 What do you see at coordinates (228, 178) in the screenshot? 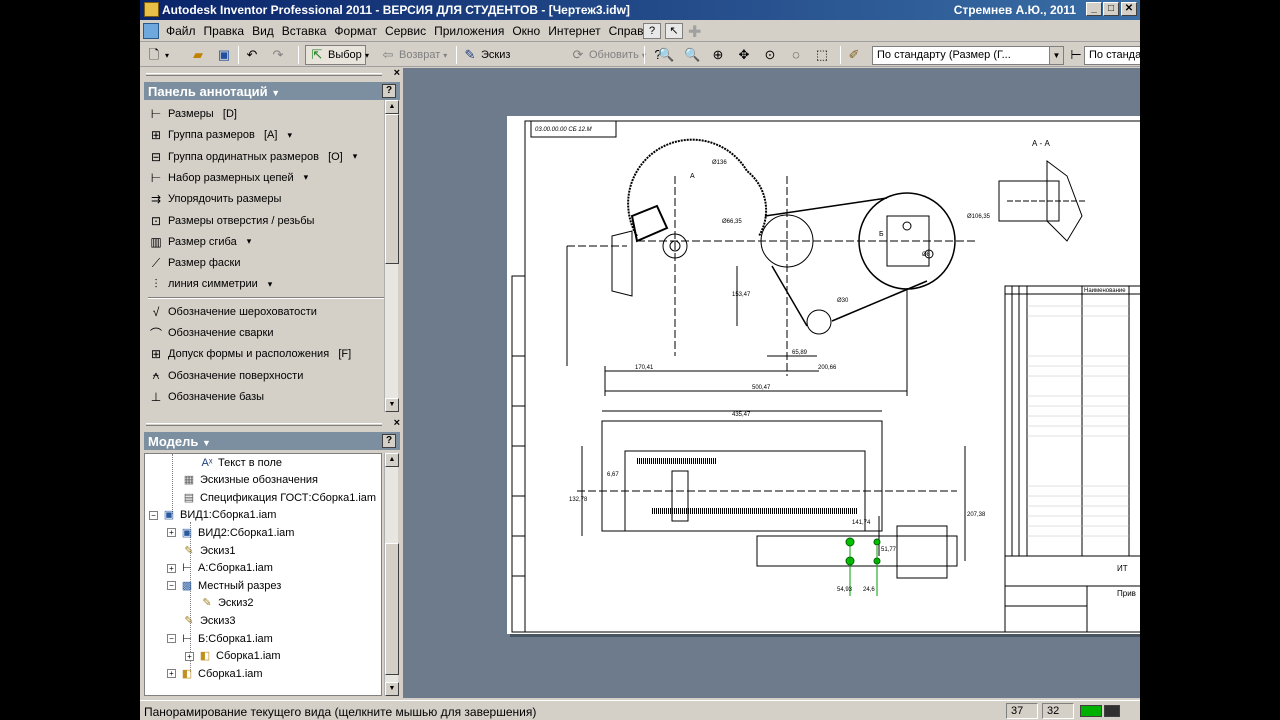
I see `annotation-tool-3: ⊢ Набор размерных цепей ▾` at bounding box center [228, 178].